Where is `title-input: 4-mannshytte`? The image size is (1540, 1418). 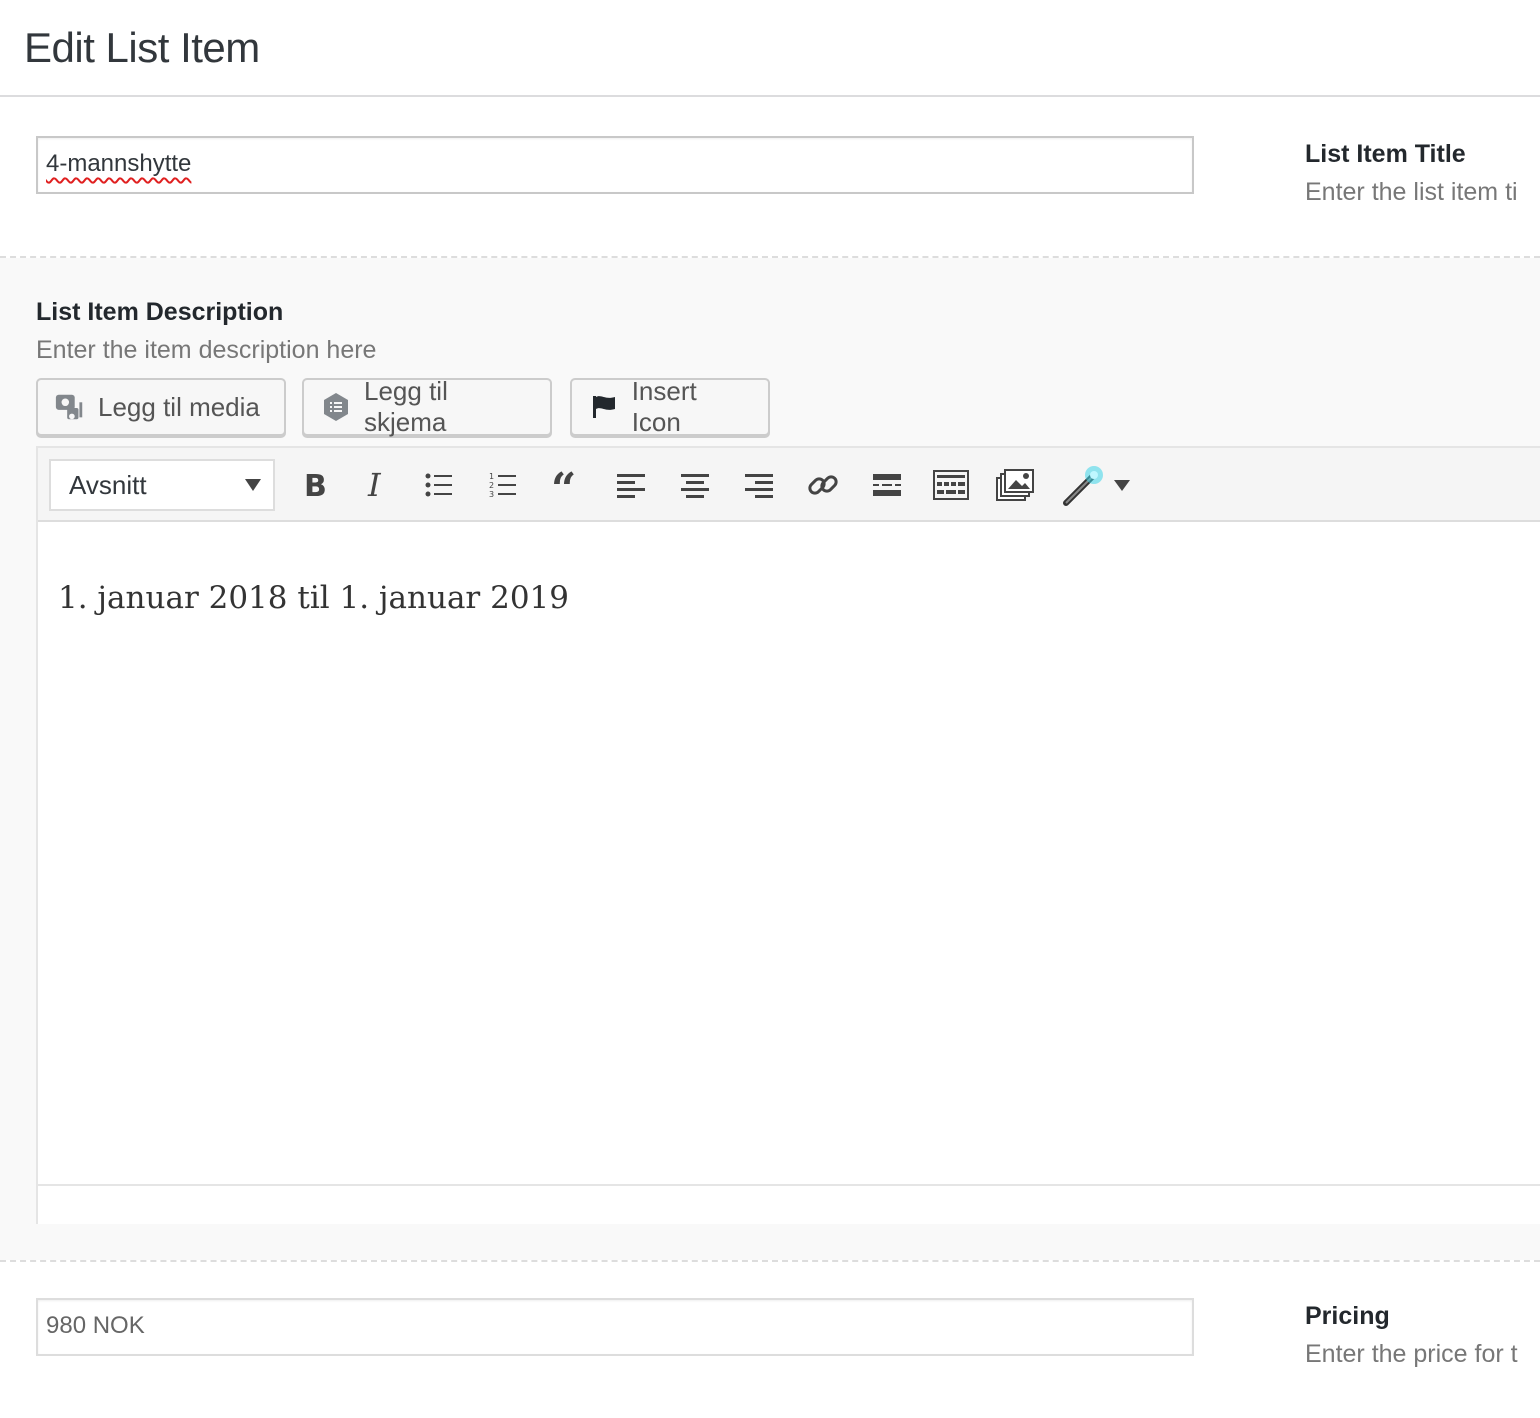
title-input: 4-mannshytte is located at coordinates (615, 165).